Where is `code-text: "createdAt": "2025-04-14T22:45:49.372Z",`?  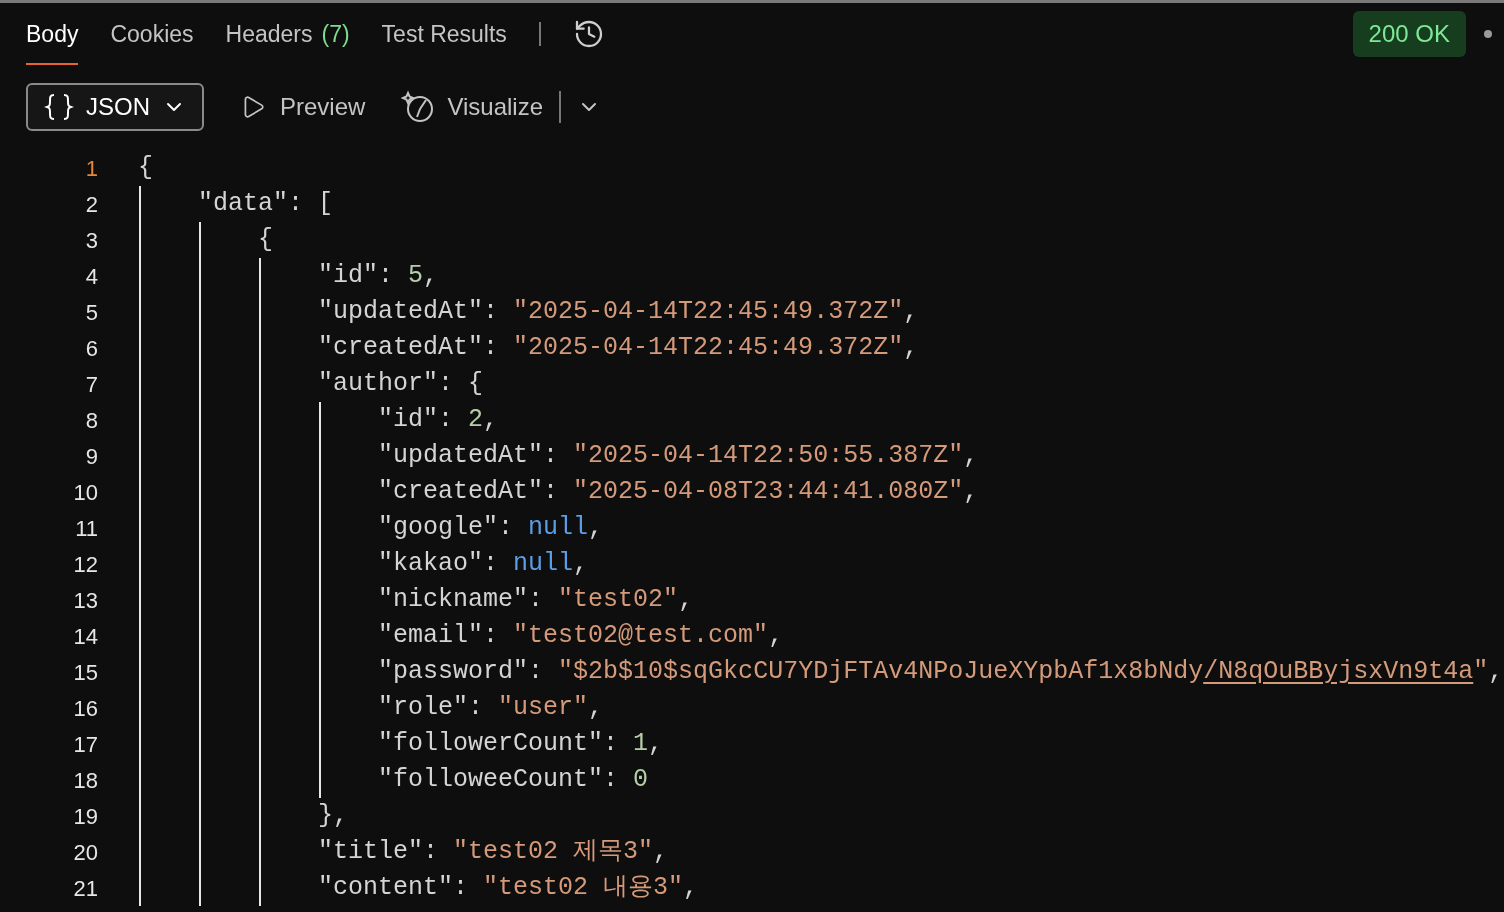
code-text: "createdAt": "2025-04-14T22:45:49.372Z", is located at coordinates (618, 348).